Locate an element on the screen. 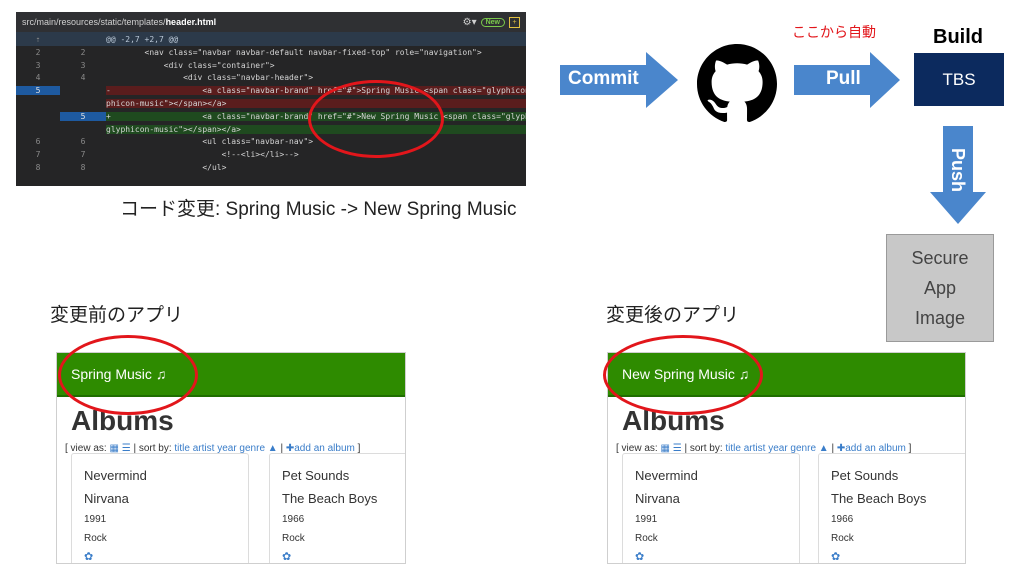 The width and height of the screenshot is (1024, 581). diff-line: phicon-music"></span></a> is located at coordinates (271, 103).